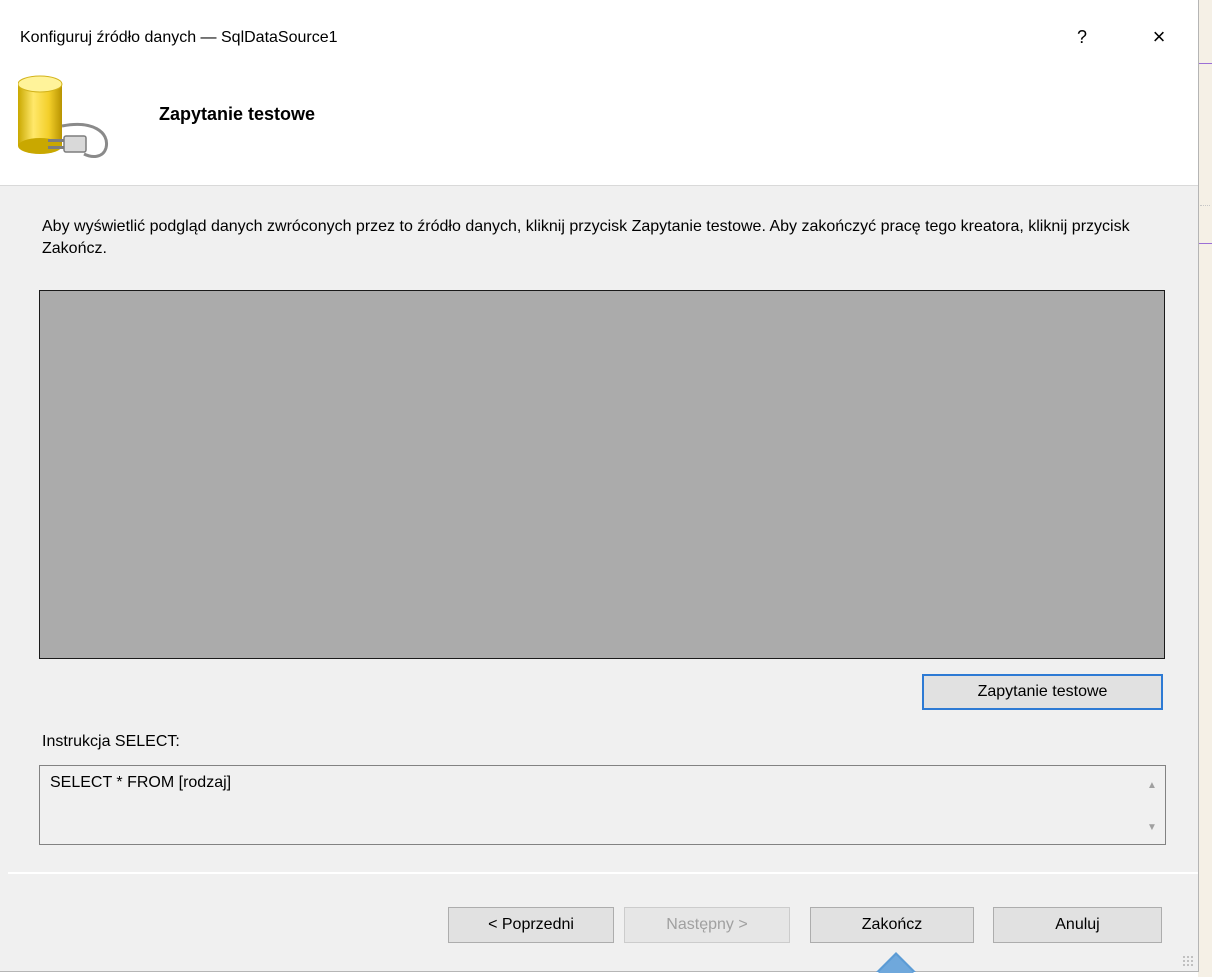  Describe the element at coordinates (603, 873) in the screenshot. I see `footer-divider` at that location.